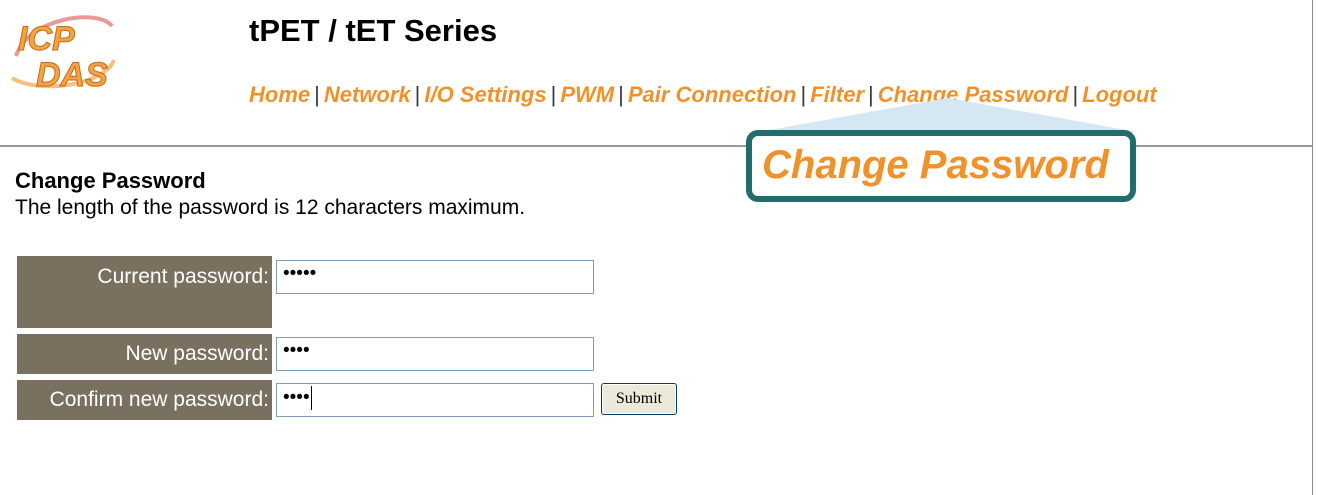 This screenshot has width=1318, height=495. I want to click on current-password-label: Current password:, so click(144, 292).